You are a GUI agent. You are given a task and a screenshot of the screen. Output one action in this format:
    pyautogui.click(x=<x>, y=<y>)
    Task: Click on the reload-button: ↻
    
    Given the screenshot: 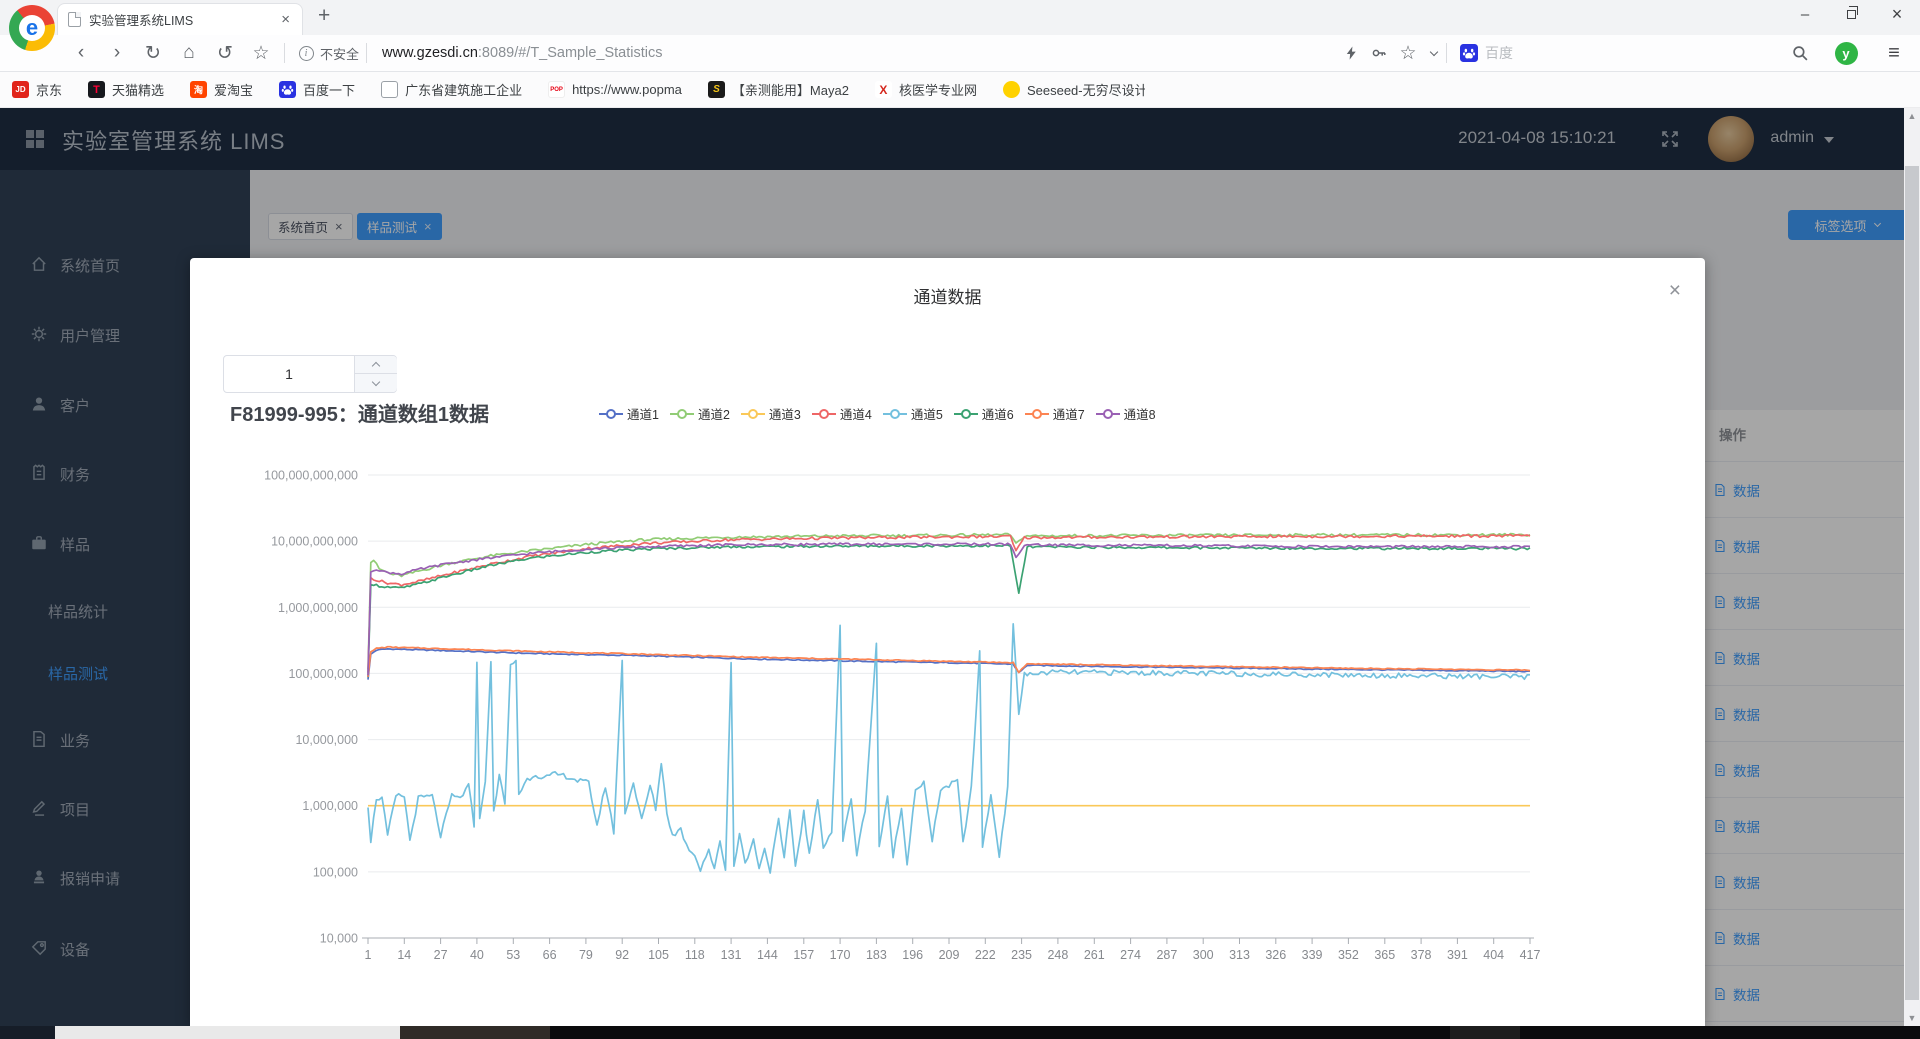 What is the action you would take?
    pyautogui.click(x=153, y=53)
    